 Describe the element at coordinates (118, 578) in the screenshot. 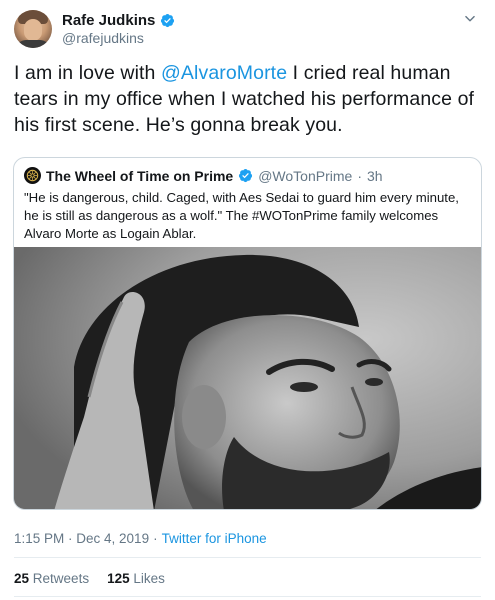

I see `likes-count: 125` at that location.